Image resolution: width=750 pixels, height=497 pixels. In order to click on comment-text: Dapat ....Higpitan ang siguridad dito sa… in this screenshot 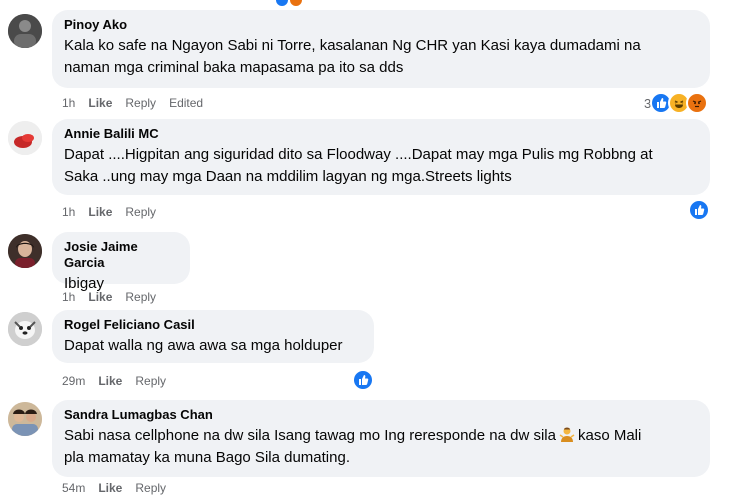, I will do `click(358, 154)`.